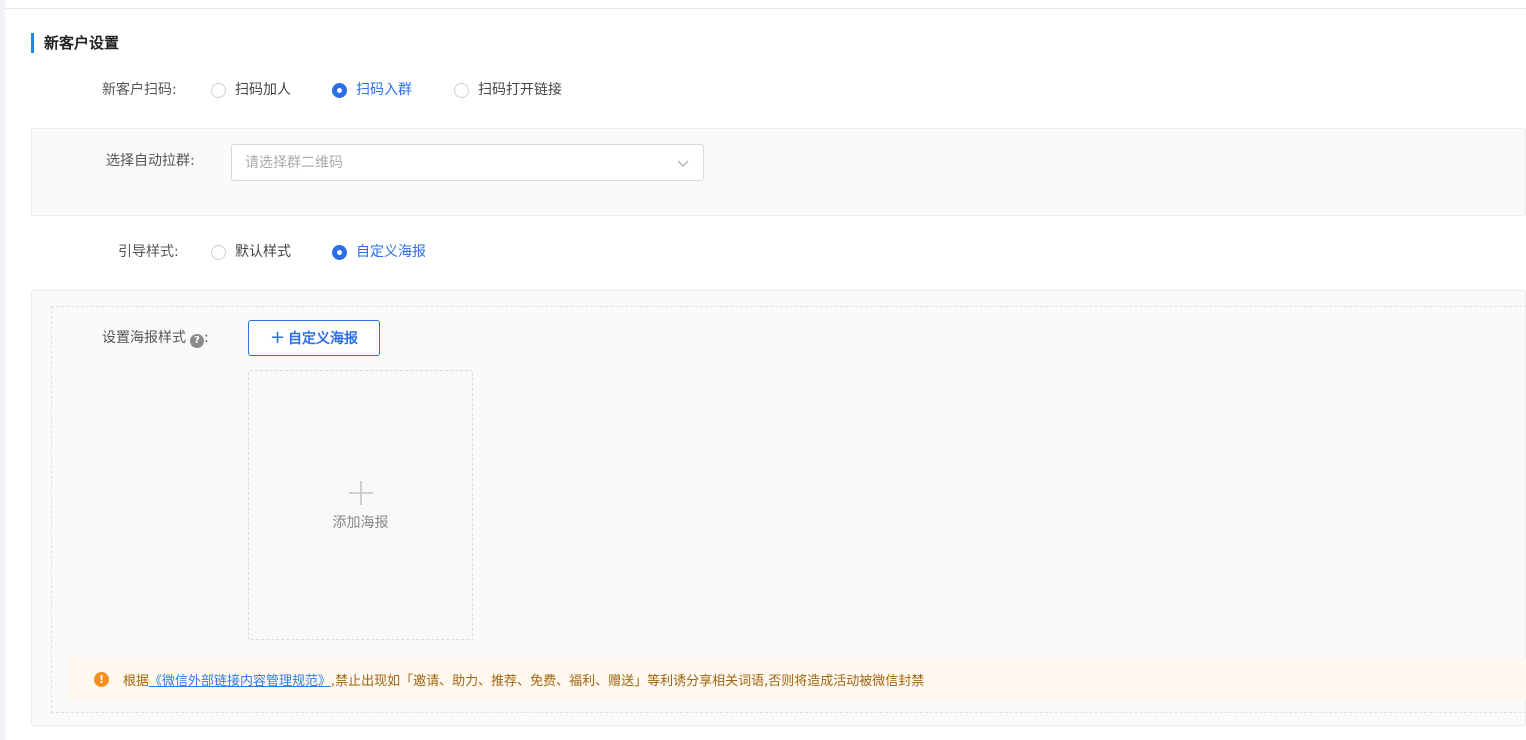 Image resolution: width=1526 pixels, height=740 pixels. I want to click on poster-style-label-text: 设置海报样式, so click(144, 338).